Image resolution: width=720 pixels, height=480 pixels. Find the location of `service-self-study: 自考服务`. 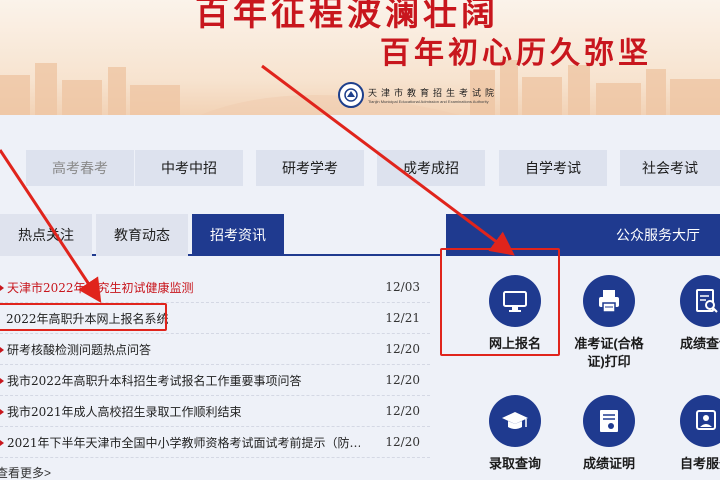

service-self-study: 自考服务 is located at coordinates (689, 434).